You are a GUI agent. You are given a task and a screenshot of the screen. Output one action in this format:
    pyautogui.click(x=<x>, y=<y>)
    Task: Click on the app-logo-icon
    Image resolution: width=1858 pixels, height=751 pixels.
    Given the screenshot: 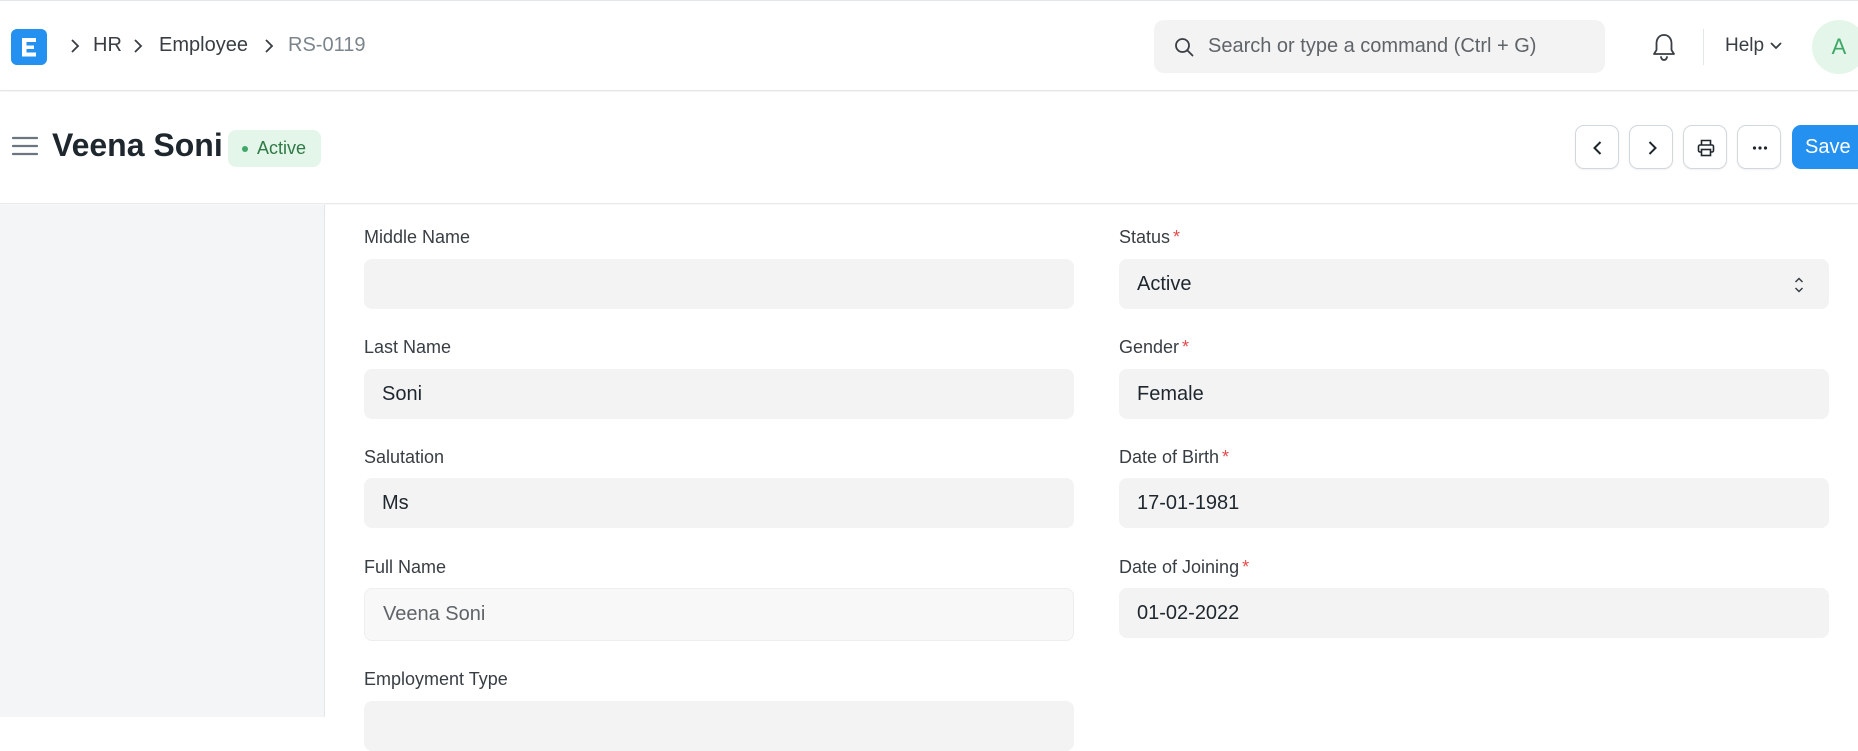 What is the action you would take?
    pyautogui.click(x=29, y=47)
    